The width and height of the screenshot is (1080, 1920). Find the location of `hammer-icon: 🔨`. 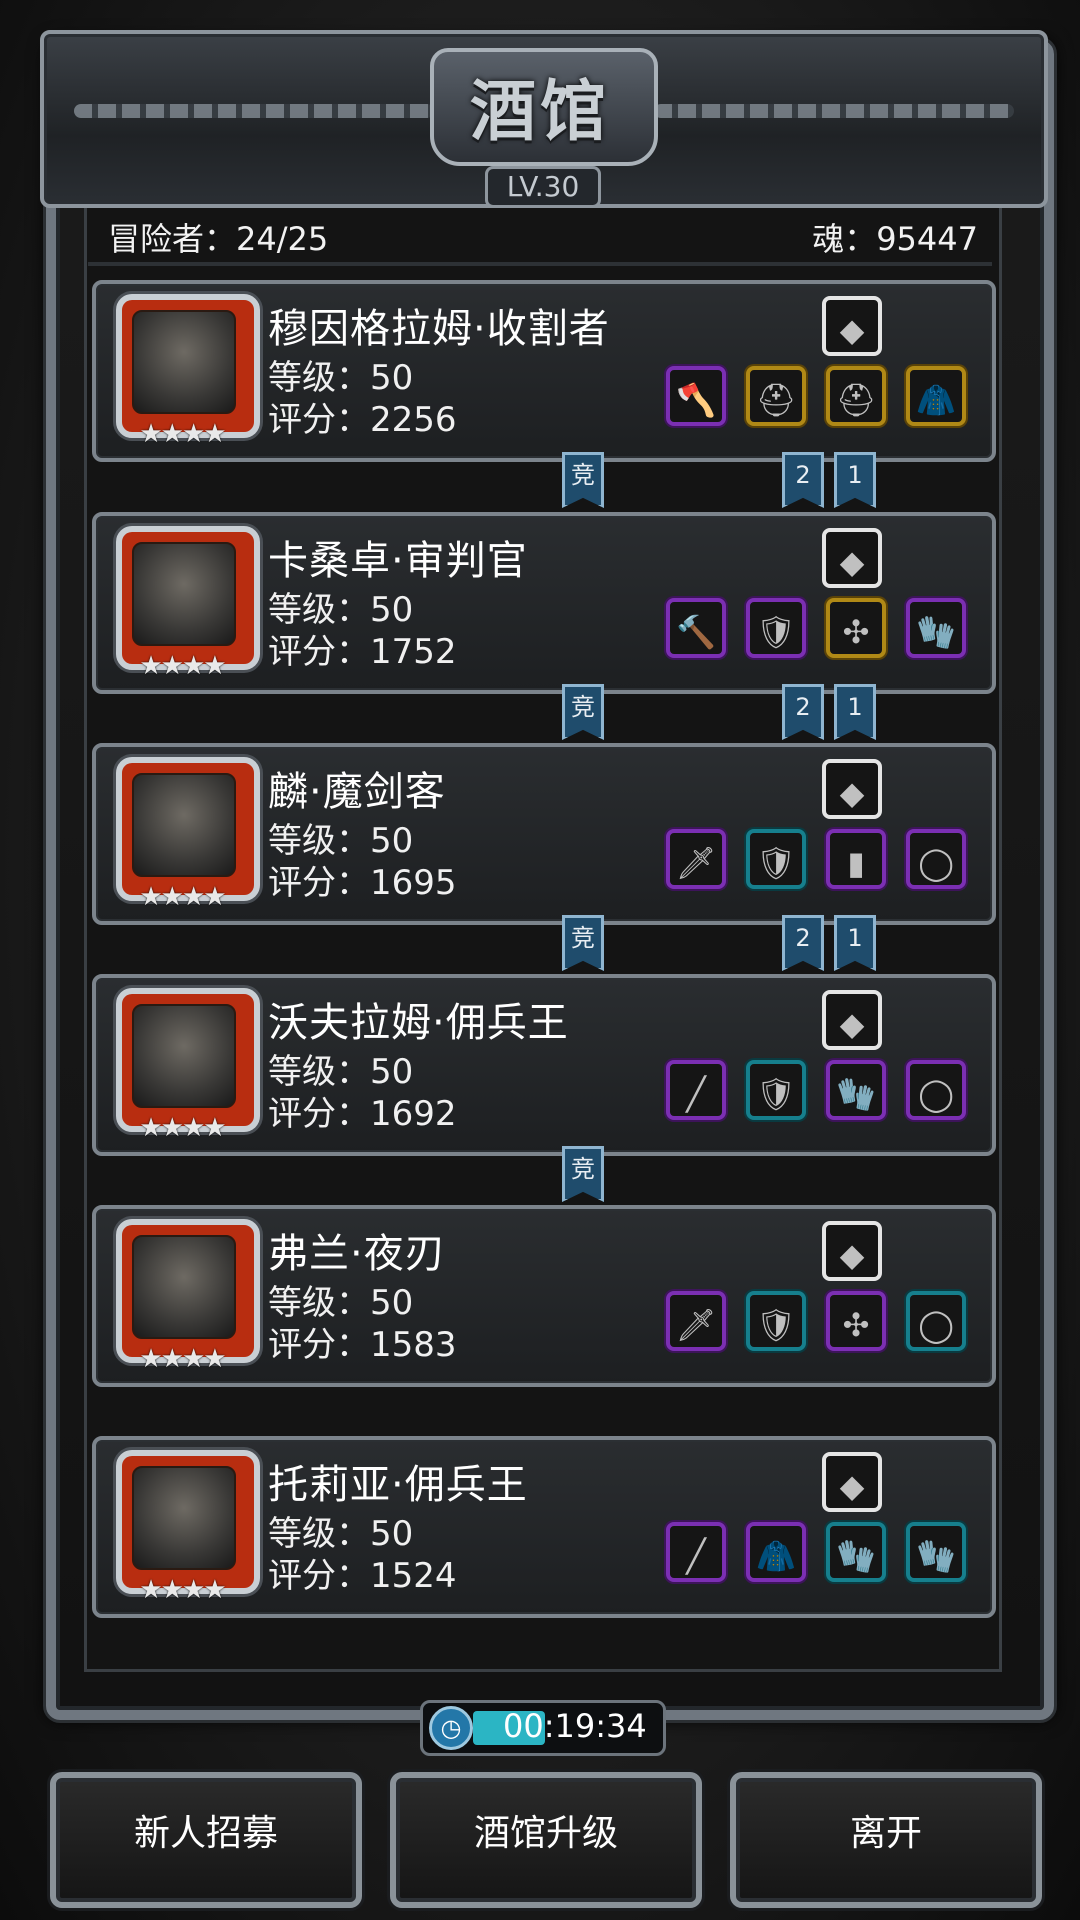

hammer-icon: 🔨 is located at coordinates (696, 628).